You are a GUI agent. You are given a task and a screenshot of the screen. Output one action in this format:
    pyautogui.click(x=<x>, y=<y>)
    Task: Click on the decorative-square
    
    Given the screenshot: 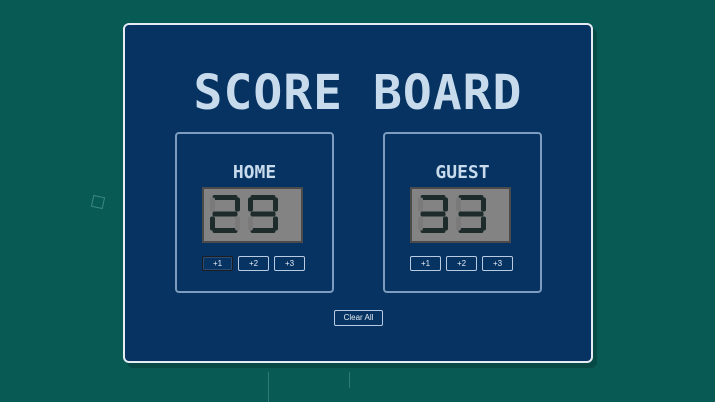 What is the action you would take?
    pyautogui.click(x=98, y=202)
    